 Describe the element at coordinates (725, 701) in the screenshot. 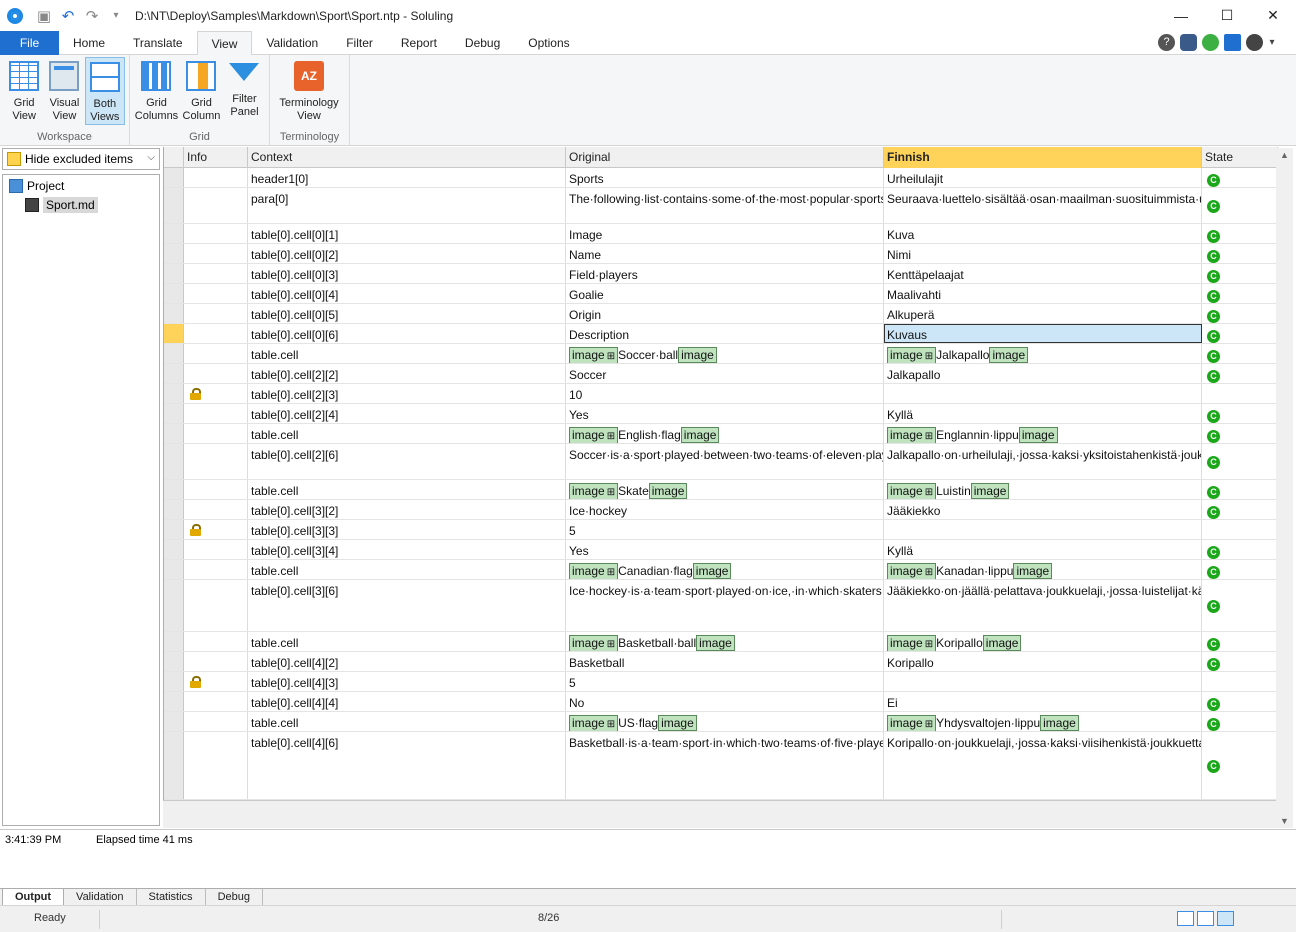

I see `original-cell: No` at that location.